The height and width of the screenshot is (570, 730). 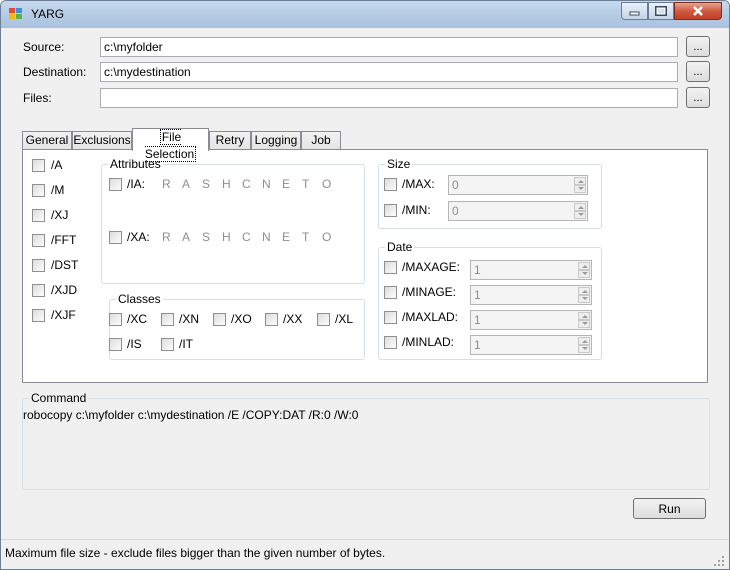 I want to click on min-size-down-icon, so click(x=580, y=215).